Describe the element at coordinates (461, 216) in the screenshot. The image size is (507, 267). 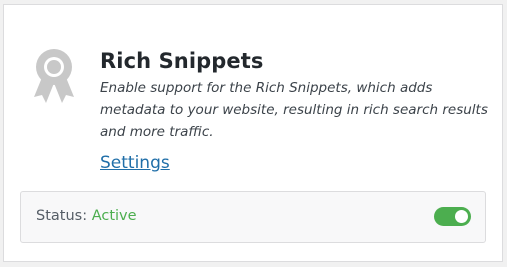
I see `toggle-knob` at that location.